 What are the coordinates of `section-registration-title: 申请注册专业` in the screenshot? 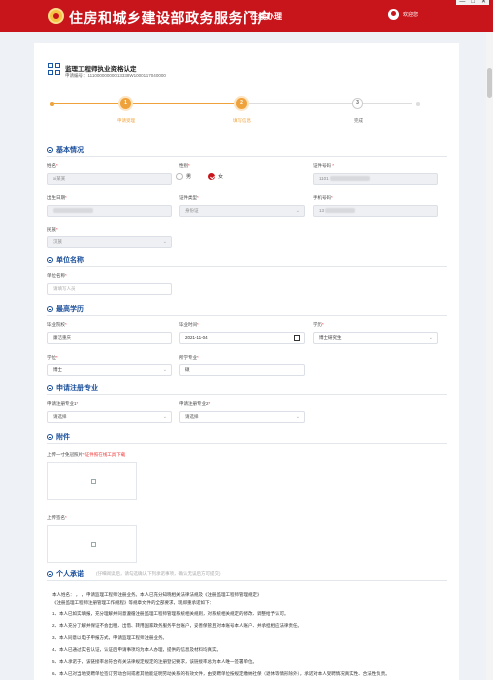 It's located at (77, 388).